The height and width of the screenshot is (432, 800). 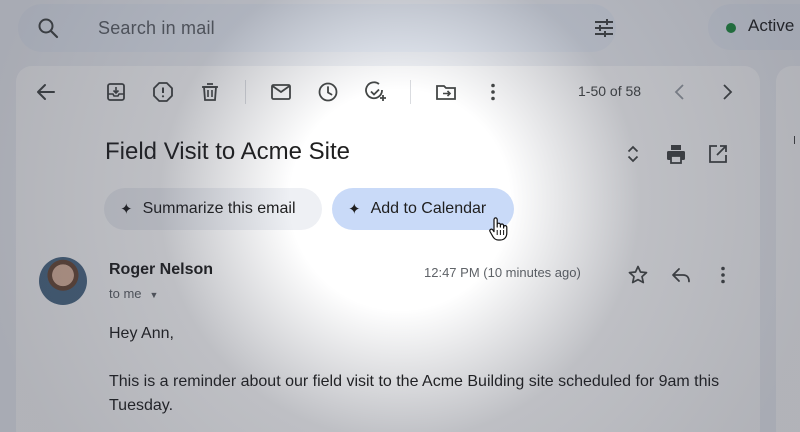 What do you see at coordinates (328, 92) in the screenshot?
I see `snooze-icon` at bounding box center [328, 92].